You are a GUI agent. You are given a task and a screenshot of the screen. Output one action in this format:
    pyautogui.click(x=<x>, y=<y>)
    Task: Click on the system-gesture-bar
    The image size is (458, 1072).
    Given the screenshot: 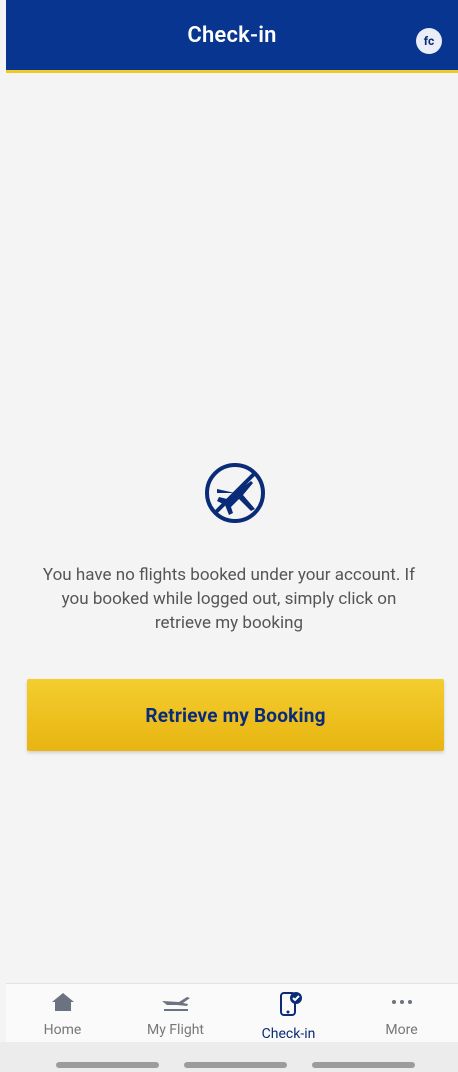 What is the action you would take?
    pyautogui.click(x=229, y=1057)
    